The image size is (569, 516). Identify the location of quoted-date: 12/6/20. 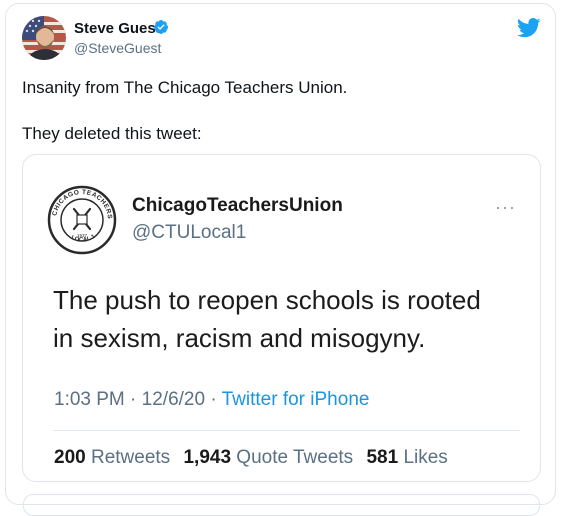
(173, 399).